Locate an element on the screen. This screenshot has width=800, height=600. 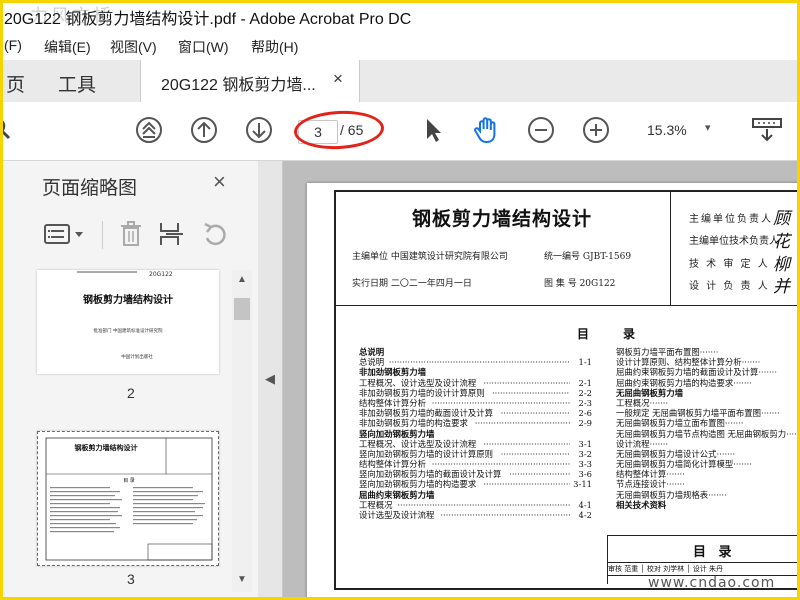
tab-bar: 页 工具 20G122 钢板剪力墙... × is located at coordinates (400, 81).